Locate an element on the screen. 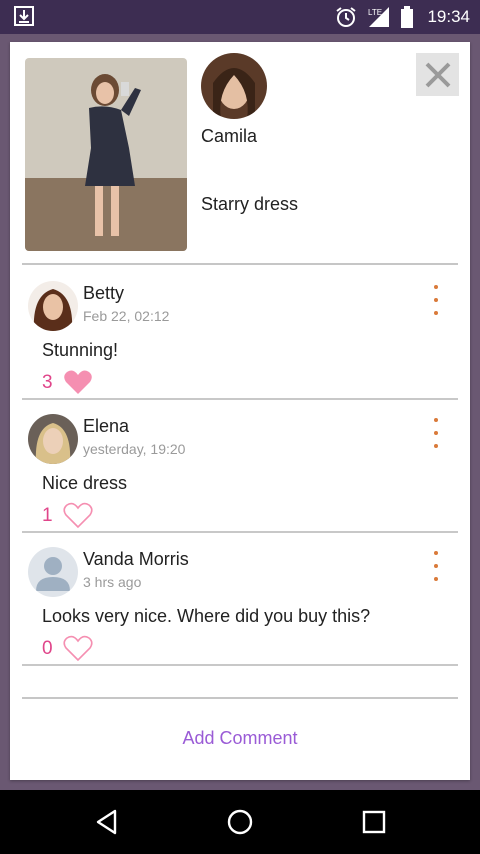 Image resolution: width=480 pixels, height=854 pixels. navigation-bar is located at coordinates (240, 822).